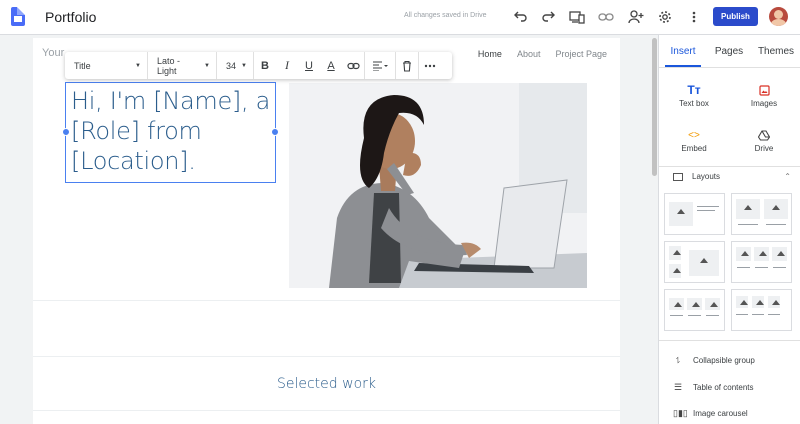 The image size is (800, 424). I want to click on insert-drive: Drive, so click(764, 146).